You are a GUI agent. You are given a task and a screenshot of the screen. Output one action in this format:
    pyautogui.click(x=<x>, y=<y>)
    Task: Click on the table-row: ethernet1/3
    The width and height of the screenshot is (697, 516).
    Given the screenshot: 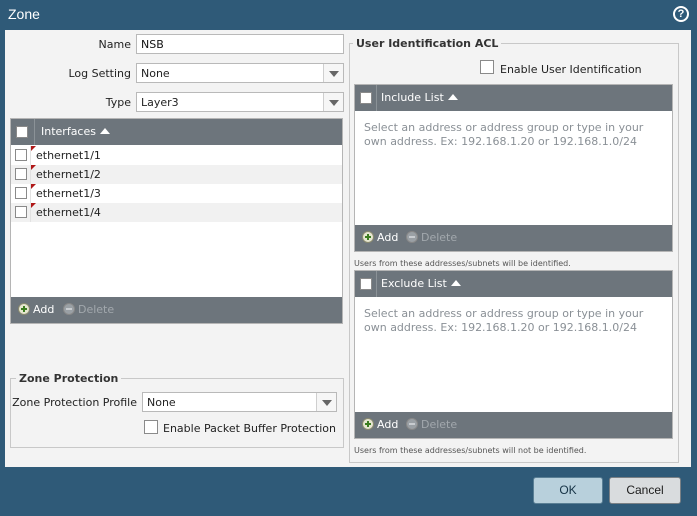 What is the action you would take?
    pyautogui.click(x=176, y=193)
    